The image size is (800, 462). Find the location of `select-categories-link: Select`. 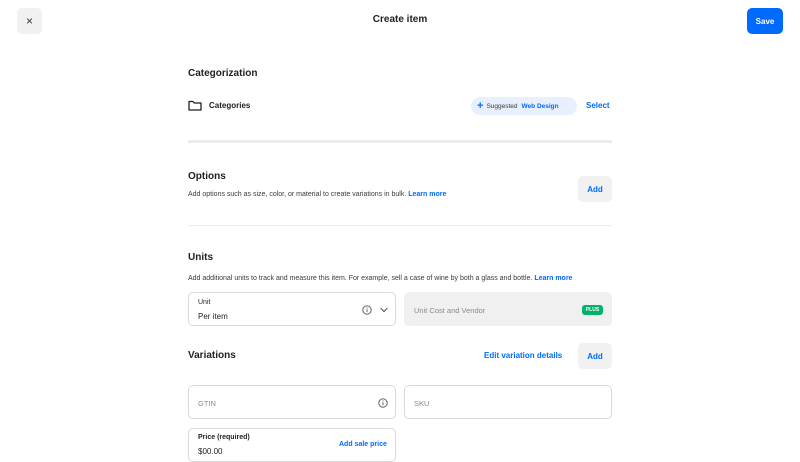

select-categories-link: Select is located at coordinates (598, 105).